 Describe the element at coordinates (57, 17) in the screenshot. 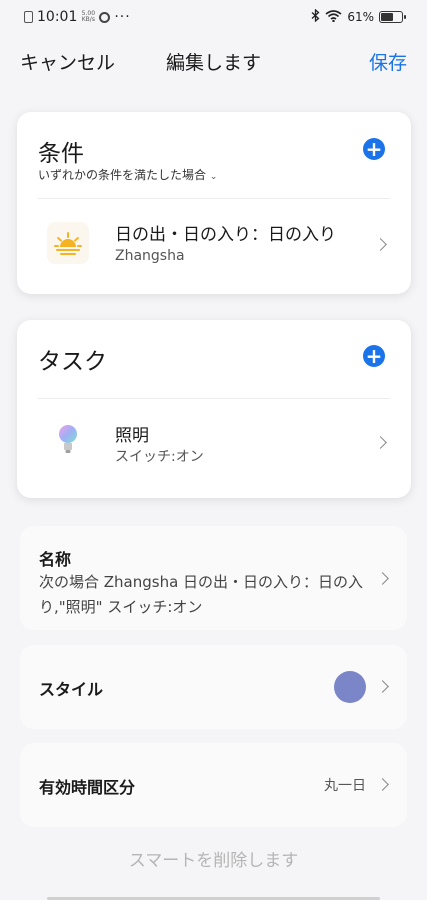

I see `status-time: 10:01` at that location.